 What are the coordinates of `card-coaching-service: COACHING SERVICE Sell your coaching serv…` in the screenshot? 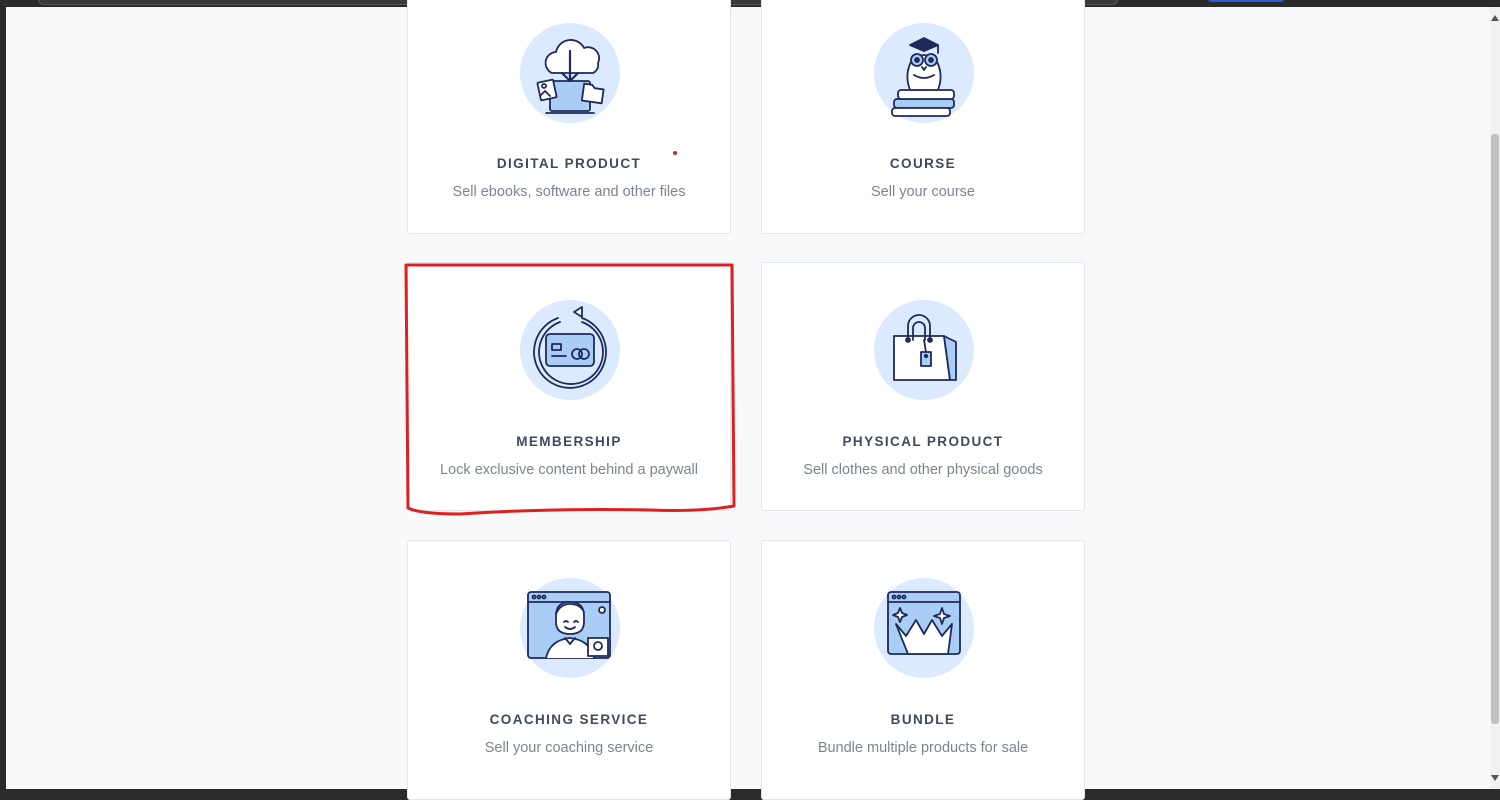 It's located at (569, 670).